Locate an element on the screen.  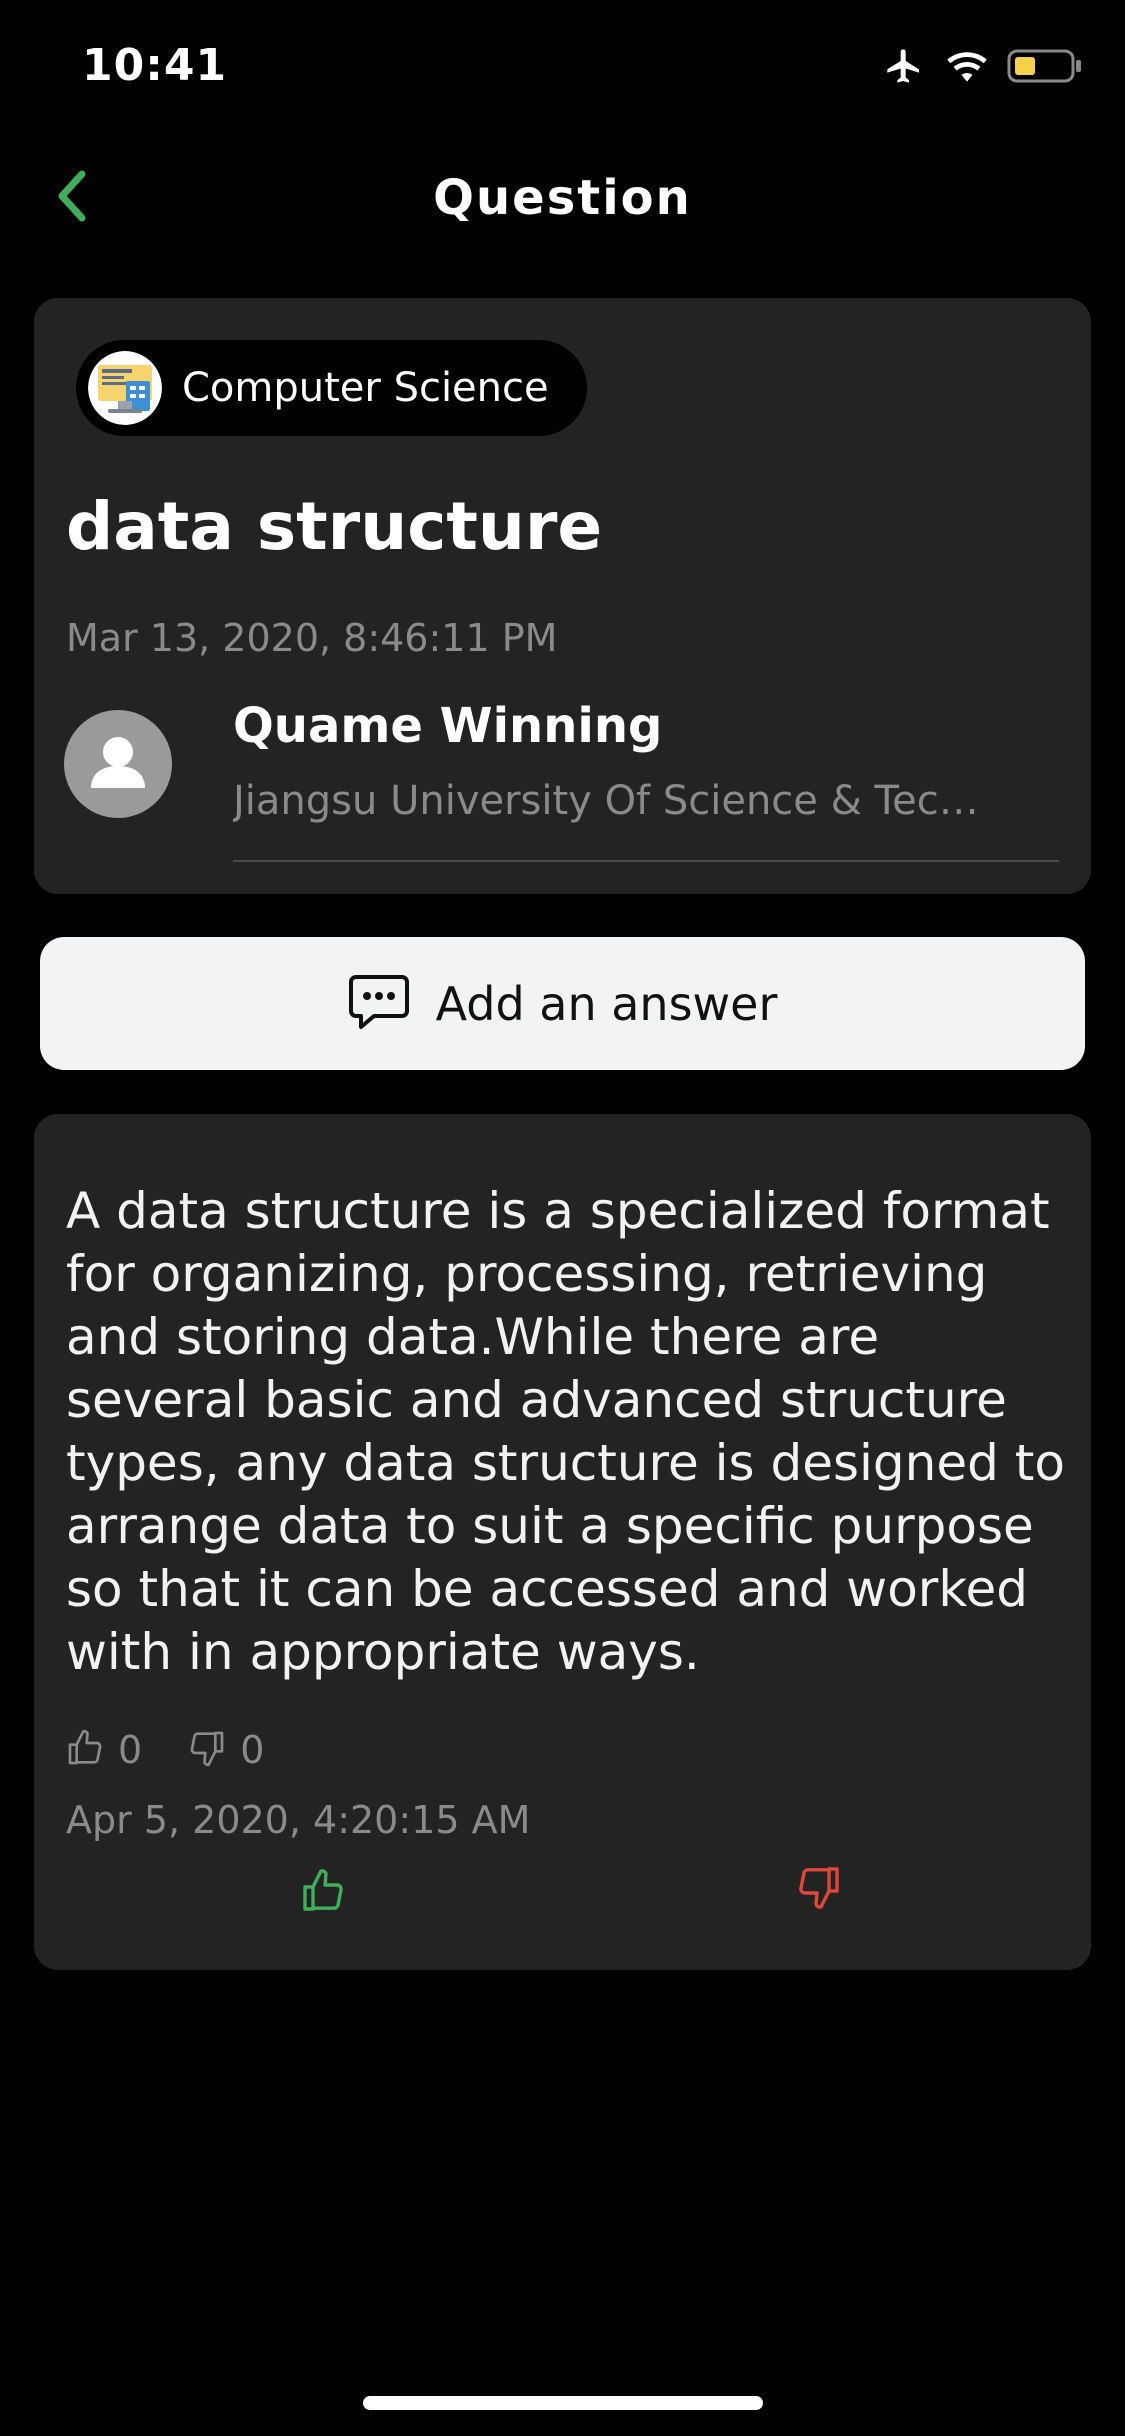
thumbs-down-outline-icon is located at coordinates (207, 1750).